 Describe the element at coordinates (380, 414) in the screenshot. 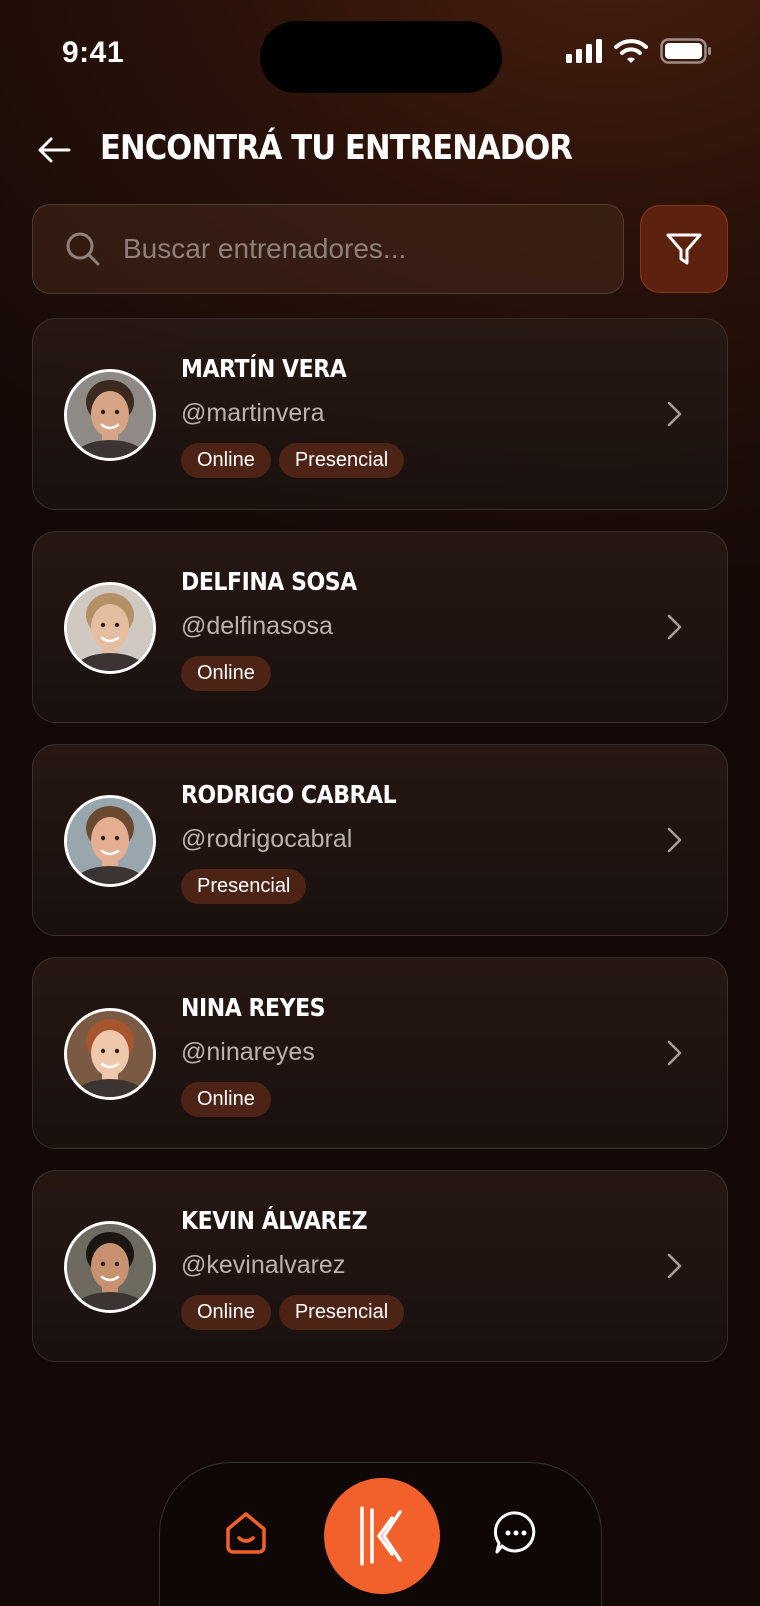

I see `trainer-card: MARTÍN VERA @martinvera Online Presencial` at that location.